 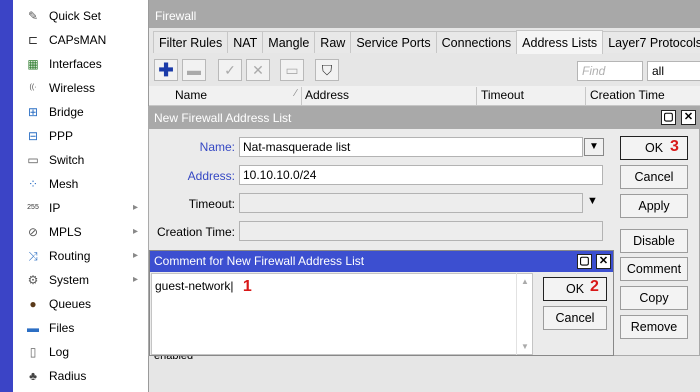 I want to click on remove-button: Remove, so click(x=654, y=327).